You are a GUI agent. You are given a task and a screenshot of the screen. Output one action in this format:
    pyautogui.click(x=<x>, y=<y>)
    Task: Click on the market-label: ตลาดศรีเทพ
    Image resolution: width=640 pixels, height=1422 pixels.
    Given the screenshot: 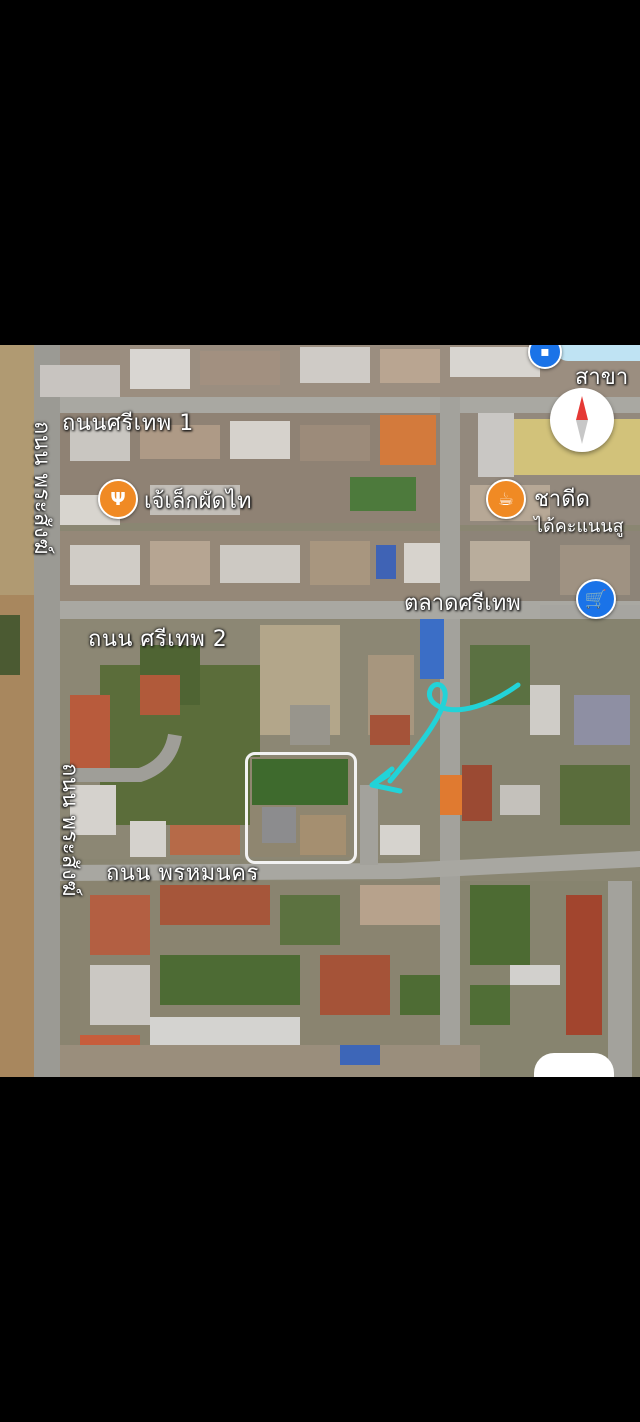 What is the action you would take?
    pyautogui.click(x=462, y=602)
    